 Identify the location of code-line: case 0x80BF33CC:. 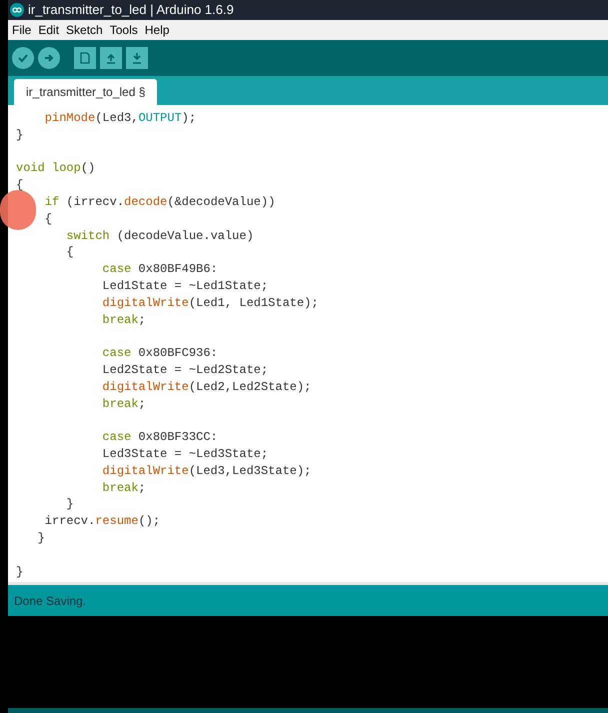
(159, 437).